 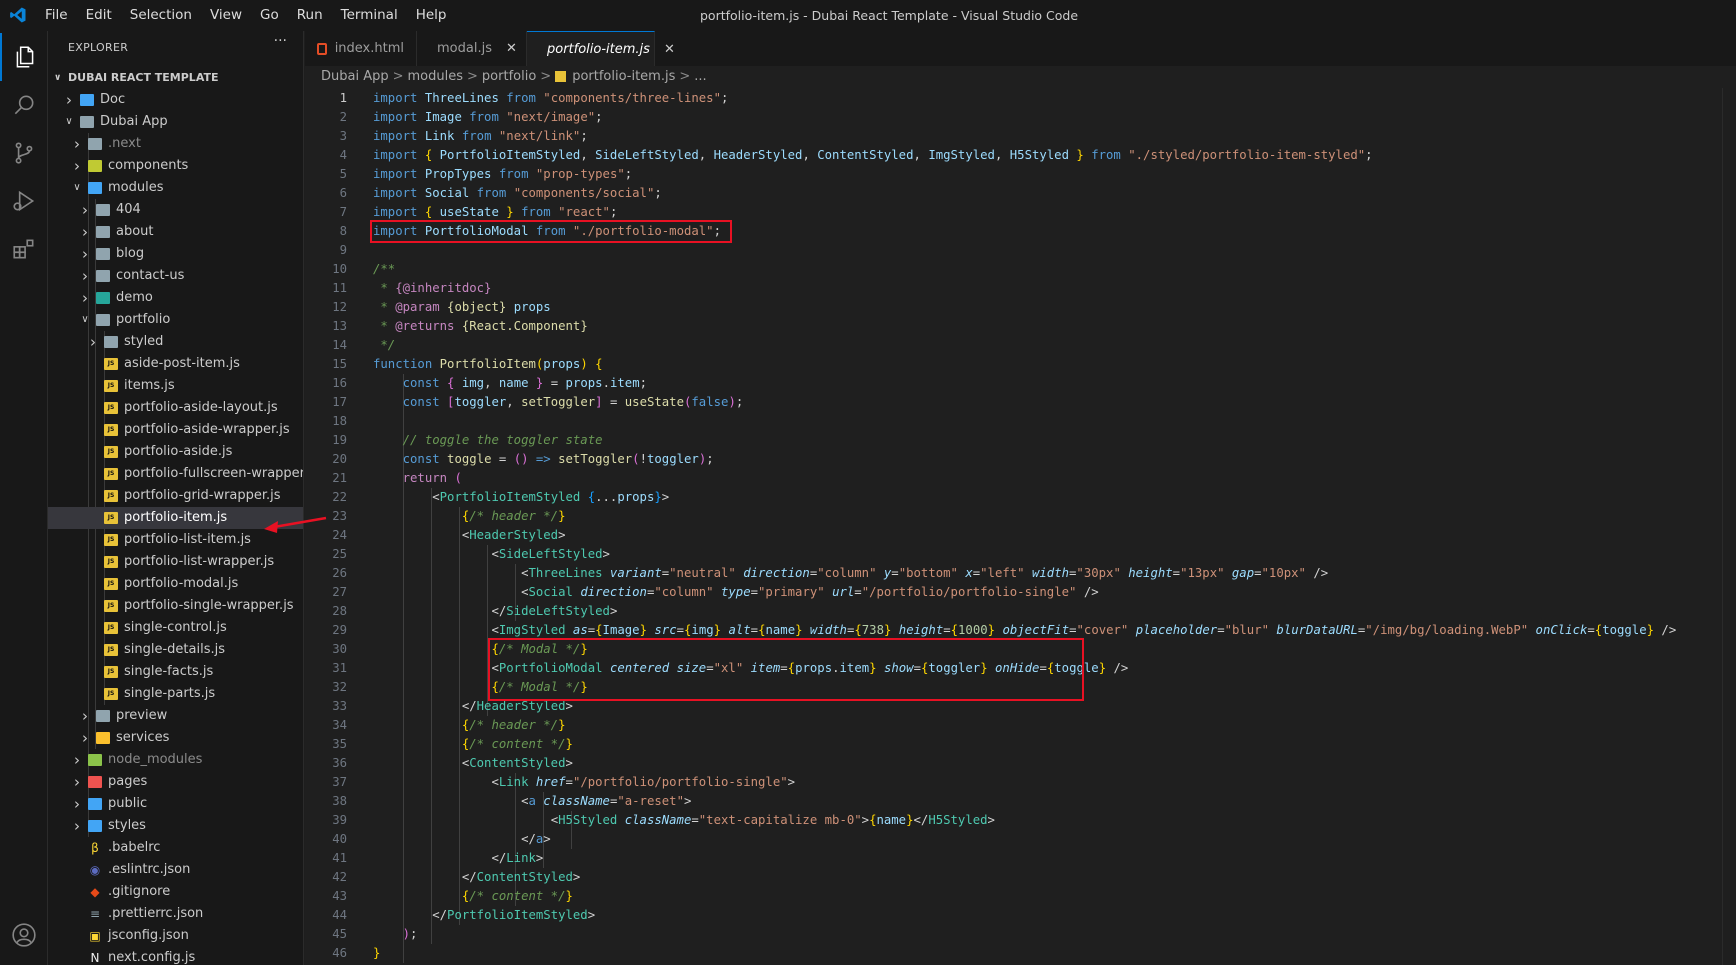 What do you see at coordinates (514, 535) in the screenshot?
I see `code-token: HeaderStyled` at bounding box center [514, 535].